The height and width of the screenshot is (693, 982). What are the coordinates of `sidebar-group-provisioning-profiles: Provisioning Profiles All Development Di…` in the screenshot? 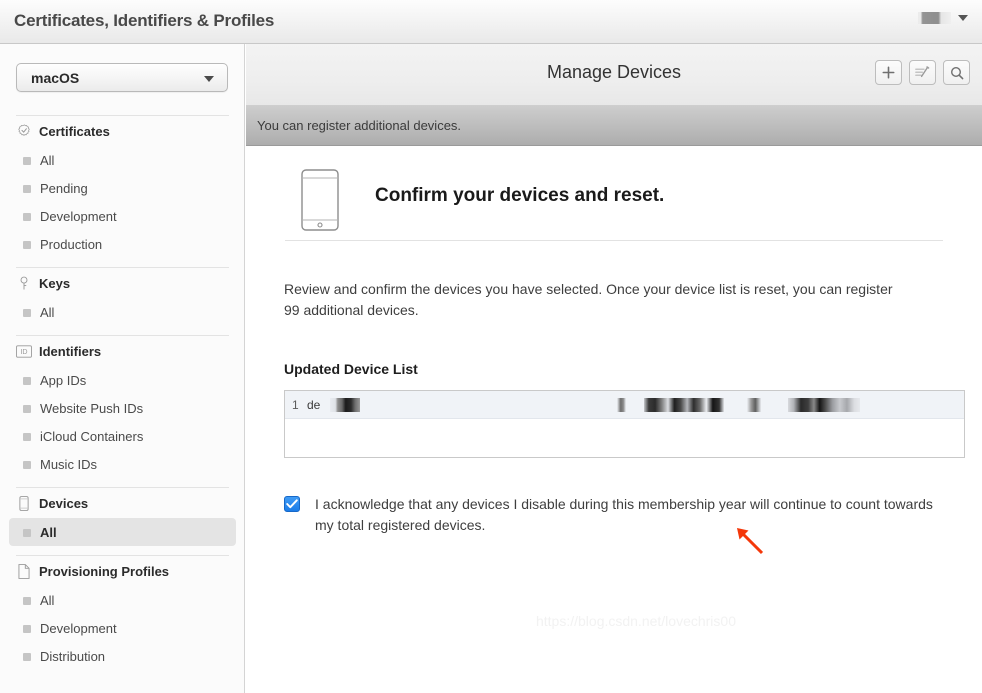 It's located at (122, 608).